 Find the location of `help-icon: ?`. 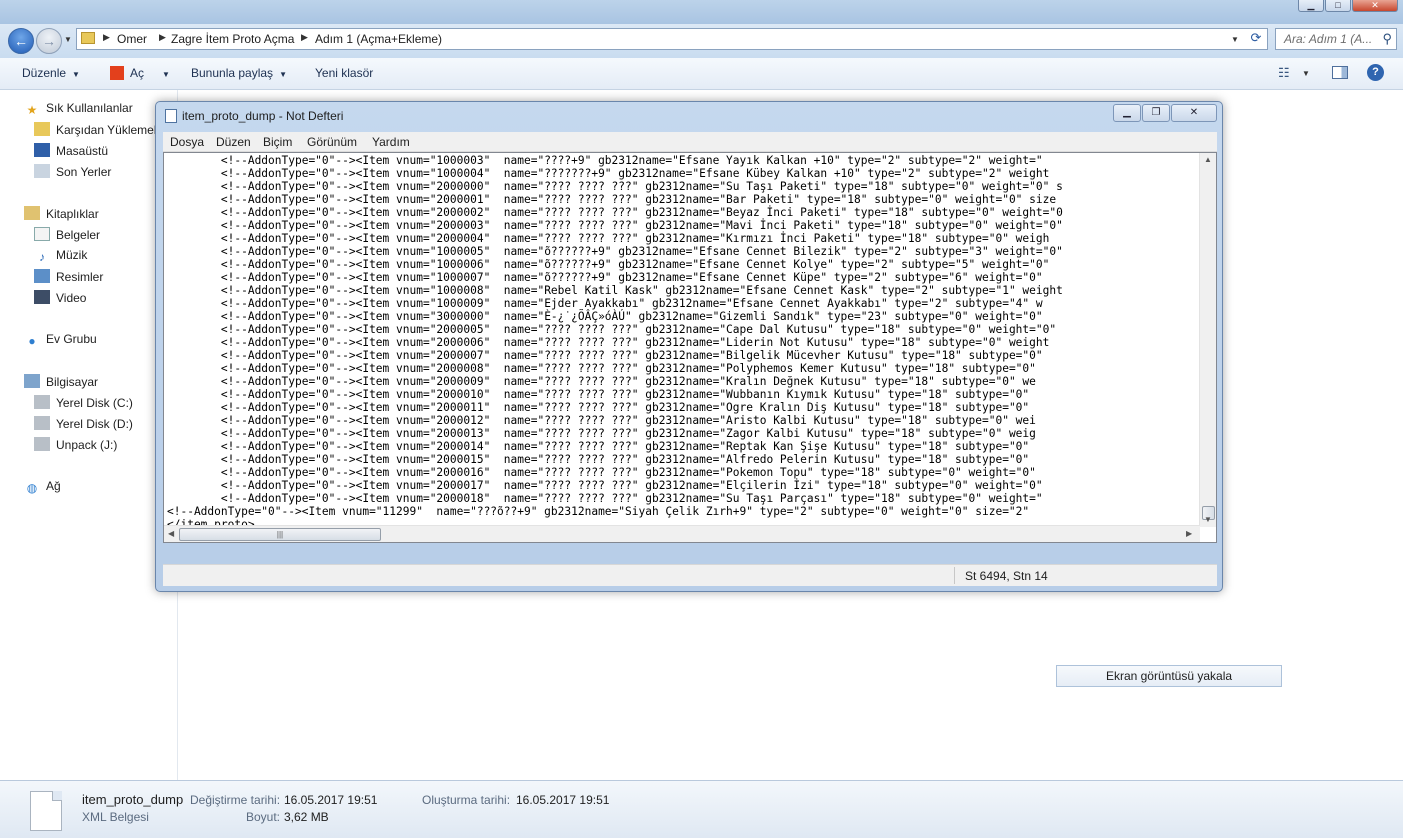

help-icon: ? is located at coordinates (1375, 72).